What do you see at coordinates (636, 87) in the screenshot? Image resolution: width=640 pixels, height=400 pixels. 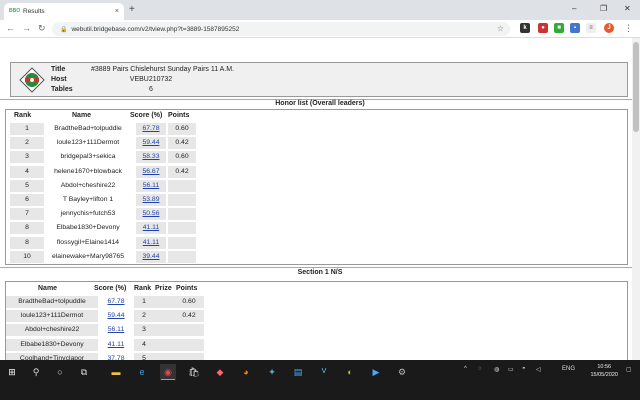 I see `scrollbar-thumb` at bounding box center [636, 87].